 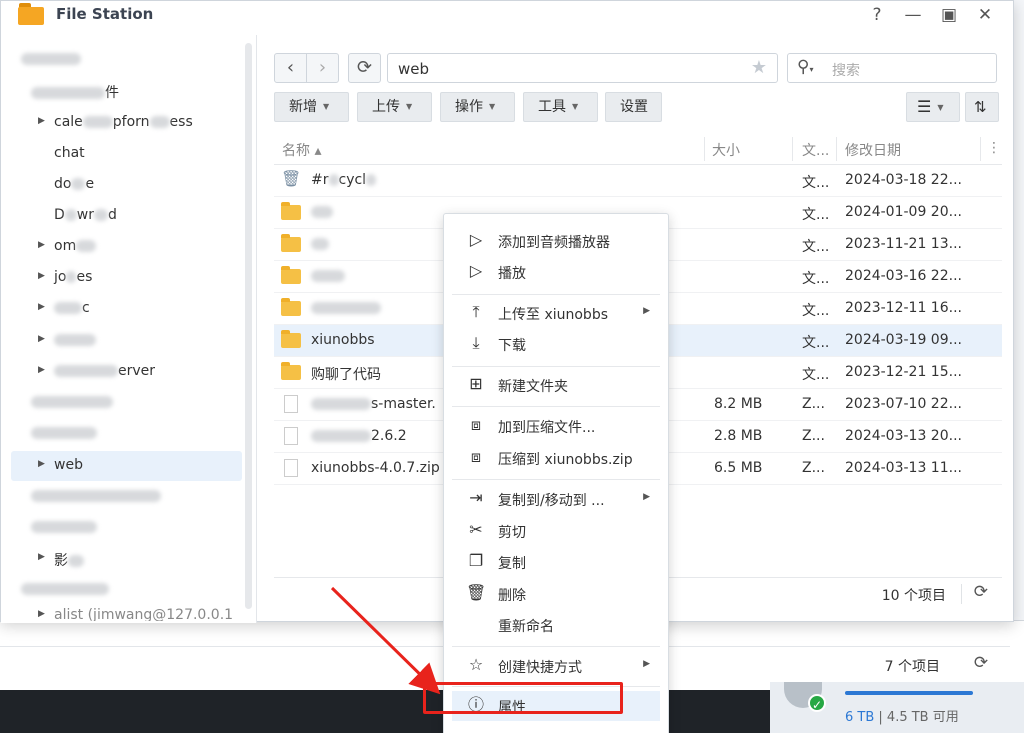 I want to click on annotation-arrow, so click(x=385, y=640).